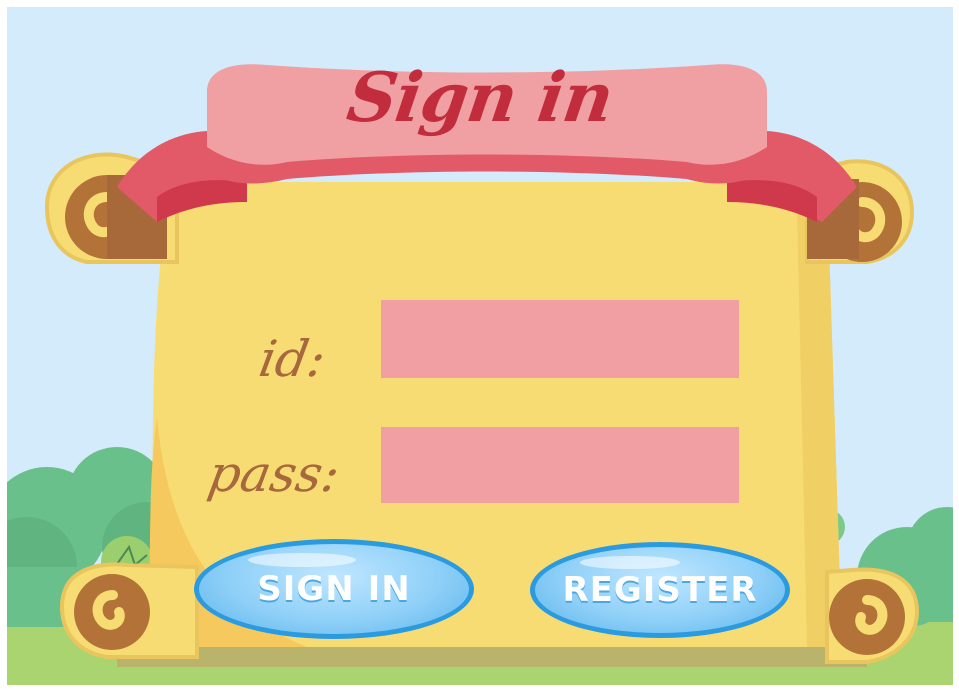 The image size is (959, 691). I want to click on register-button-label: REGISTER, so click(660, 590).